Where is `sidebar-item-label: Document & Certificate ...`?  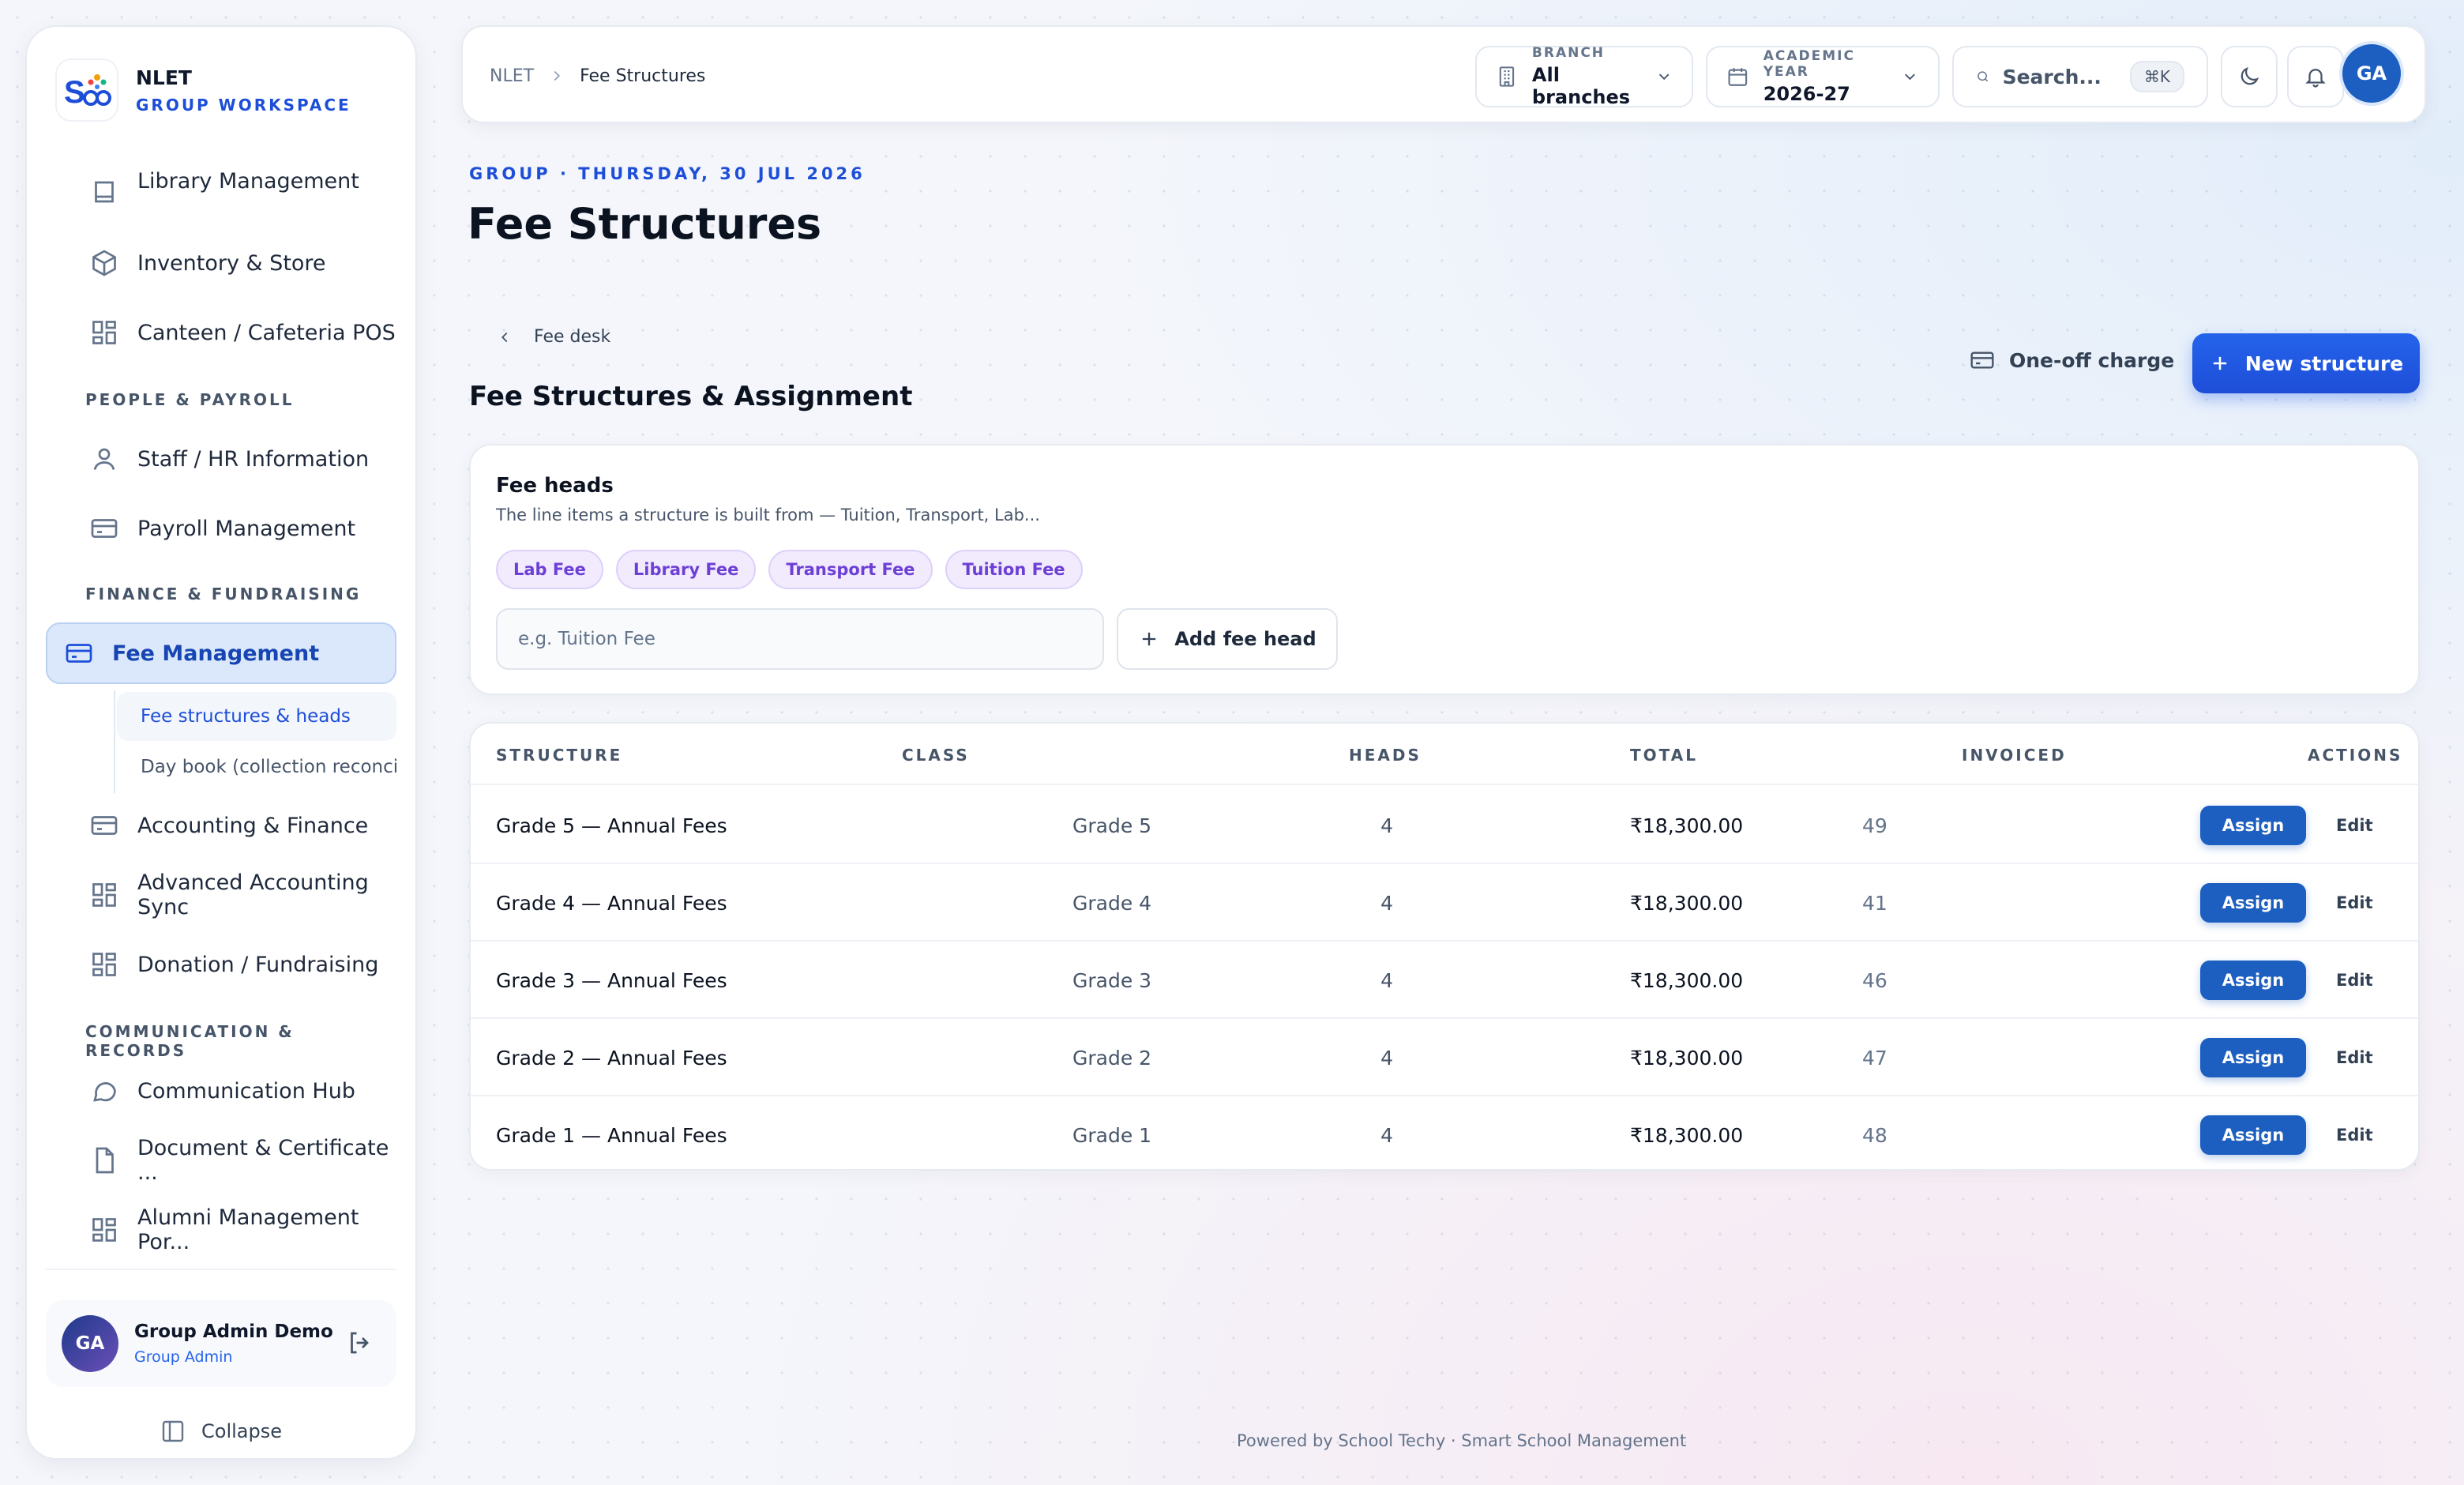 sidebar-item-label: Document & Certificate ... is located at coordinates (263, 1160).